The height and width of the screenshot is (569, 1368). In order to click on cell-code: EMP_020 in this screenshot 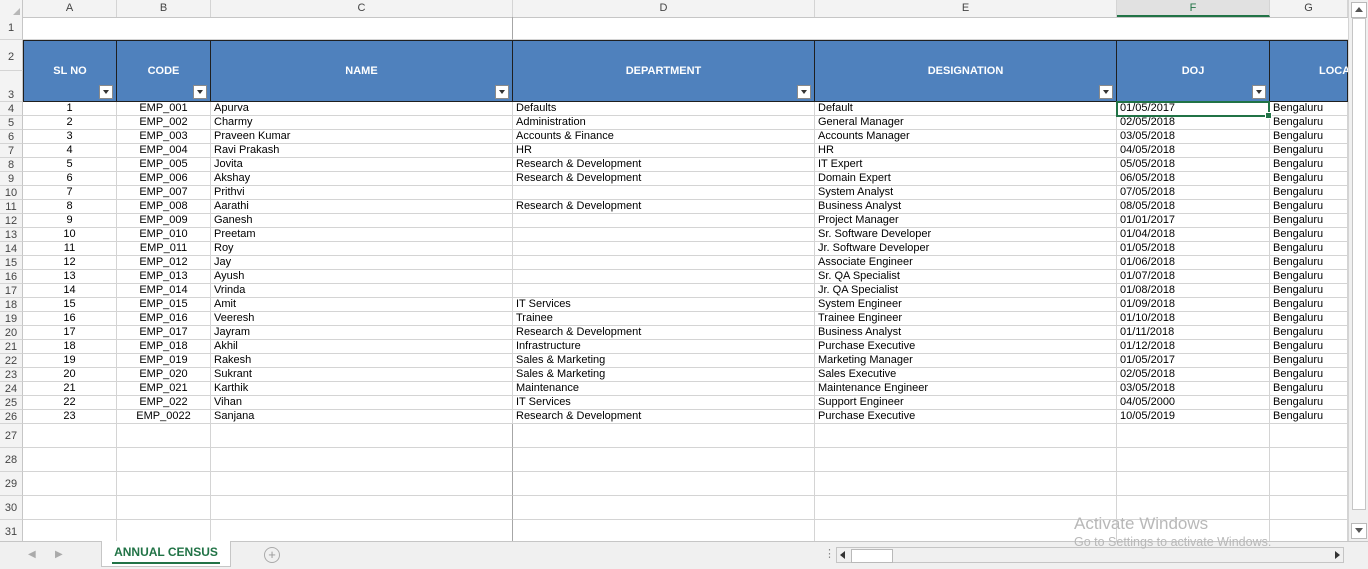, I will do `click(164, 375)`.